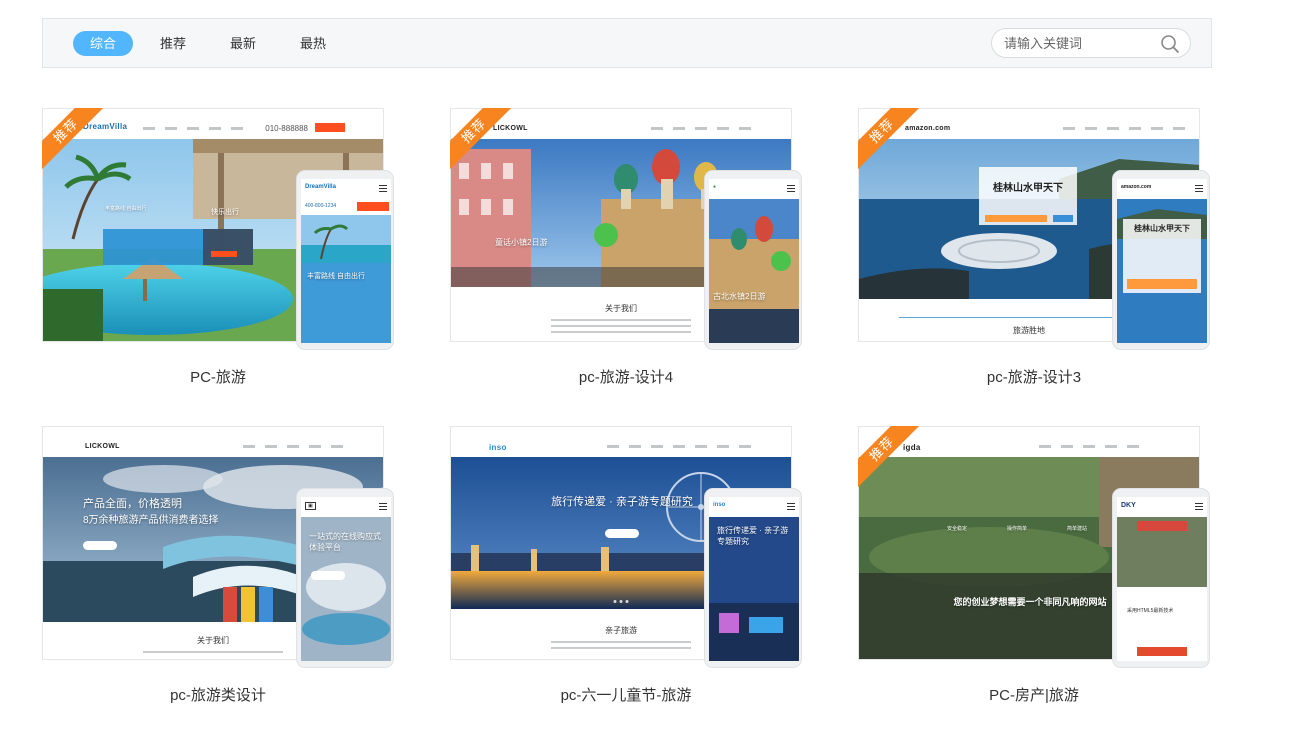 The width and height of the screenshot is (1302, 730). What do you see at coordinates (243, 43) in the screenshot?
I see `tab-newest: 最新` at bounding box center [243, 43].